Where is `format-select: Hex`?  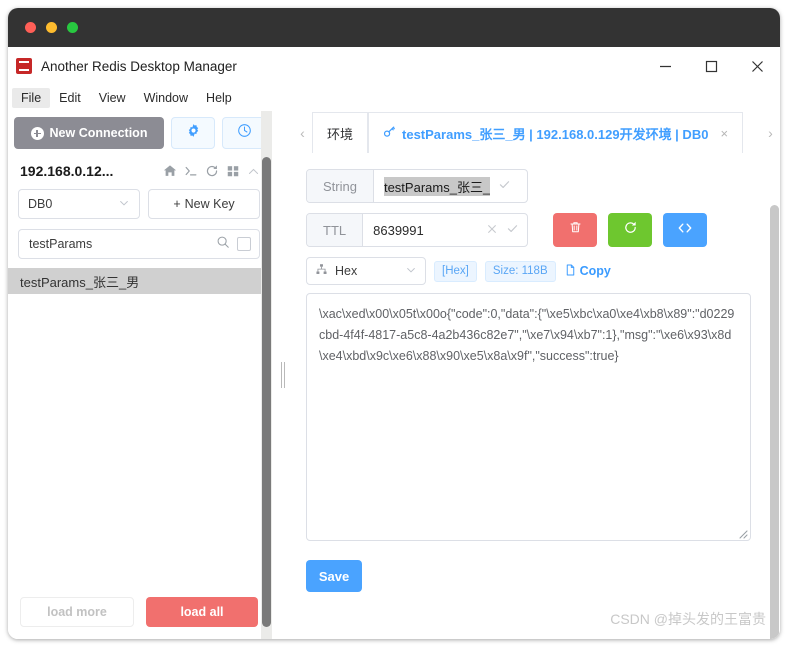 format-select: Hex is located at coordinates (366, 271).